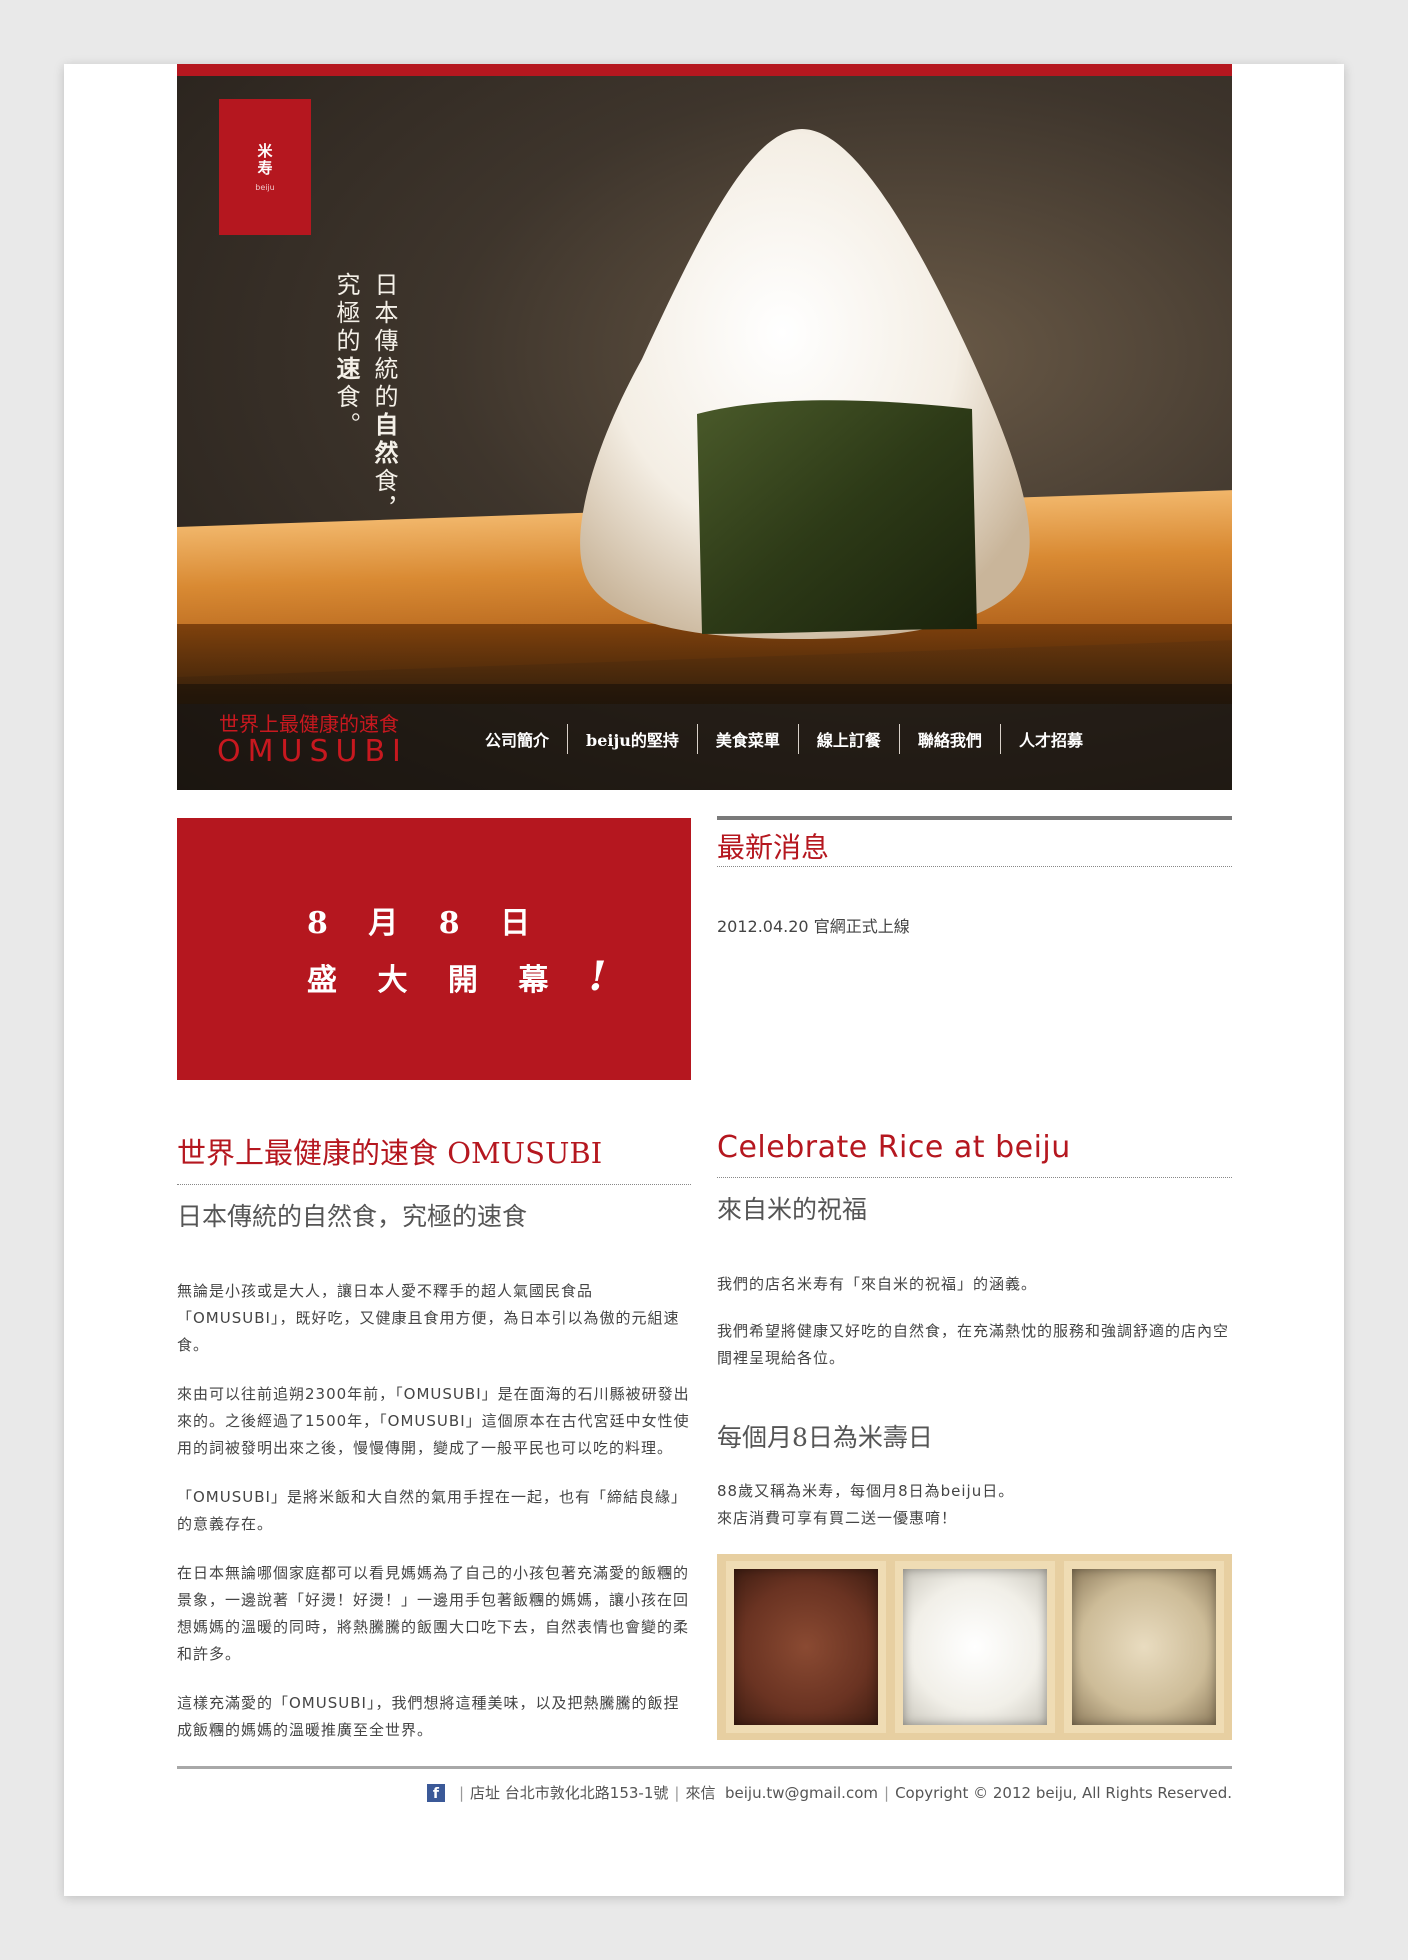 The image size is (1408, 1960). What do you see at coordinates (974, 818) in the screenshot?
I see `news-top-rule` at bounding box center [974, 818].